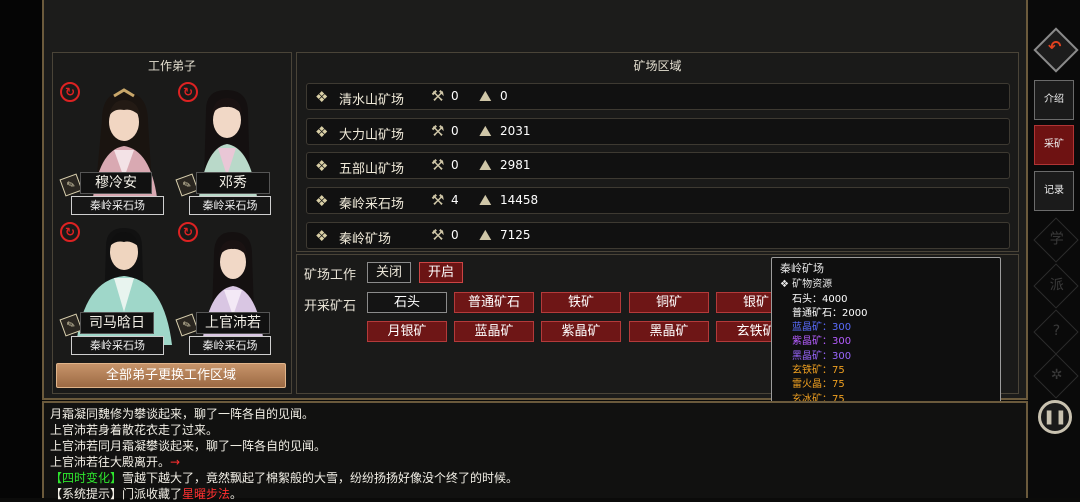 This screenshot has width=1080, height=502. I want to click on log-line: 上官沛若身着散花衣走了过来。, so click(134, 430).